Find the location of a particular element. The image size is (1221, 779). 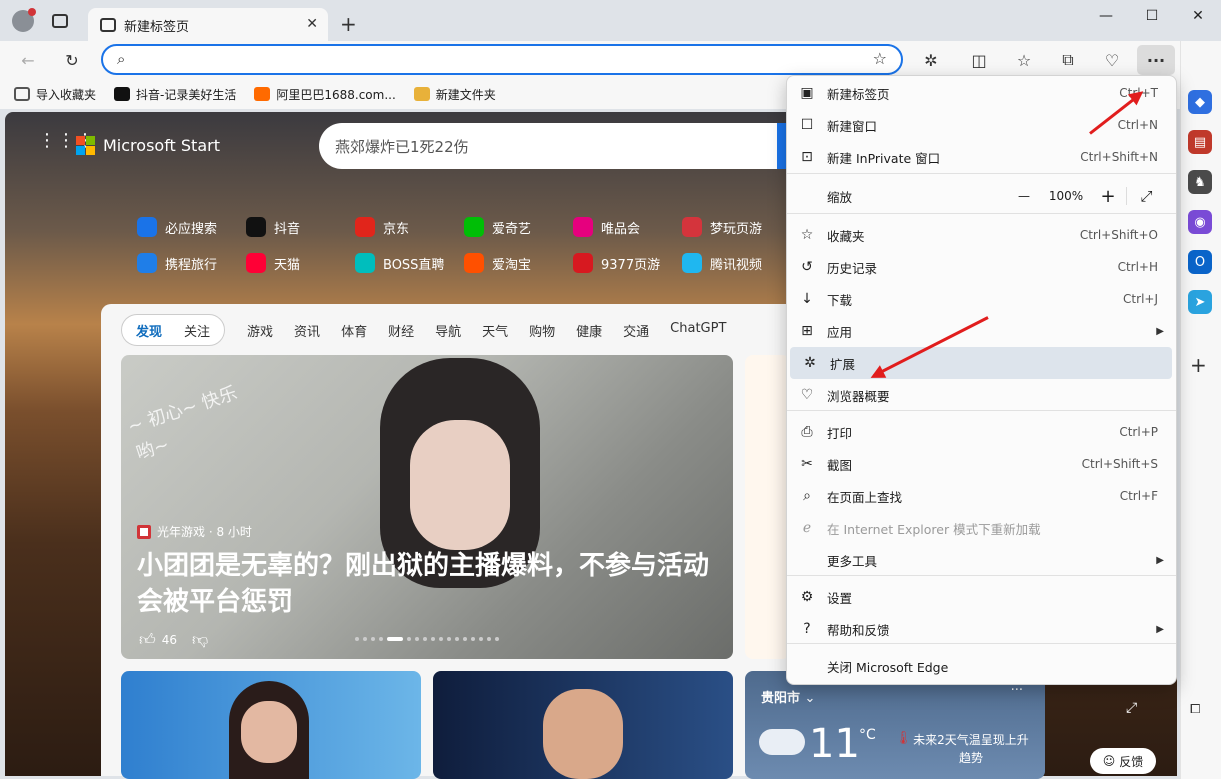

favorite-folder: 新建文件夹 is located at coordinates (454, 94).